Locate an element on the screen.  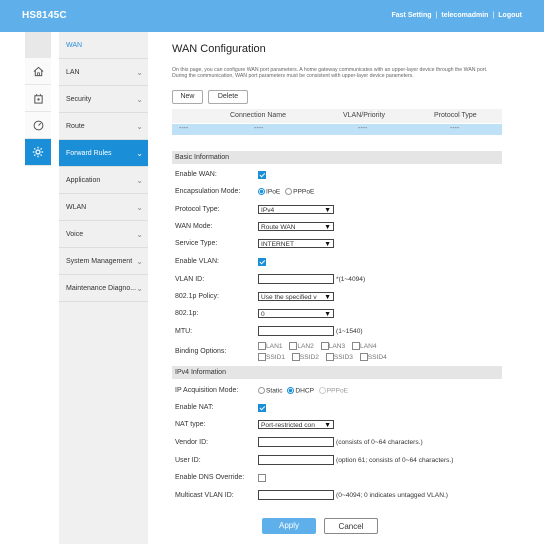
enable-wan-checkbox is located at coordinates (262, 175).